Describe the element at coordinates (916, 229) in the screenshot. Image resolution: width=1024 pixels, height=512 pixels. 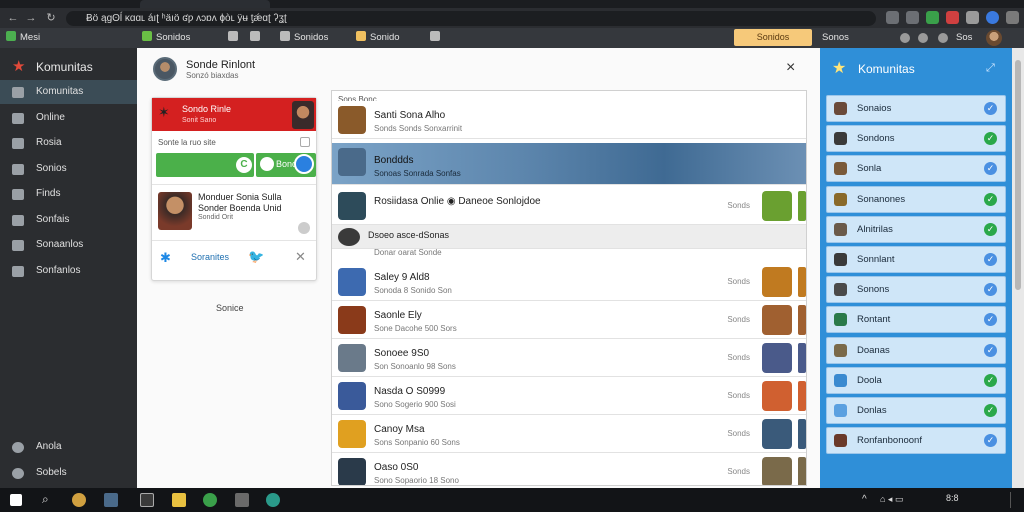
I see `right-panel-item: Alnitrilas ✓` at that location.